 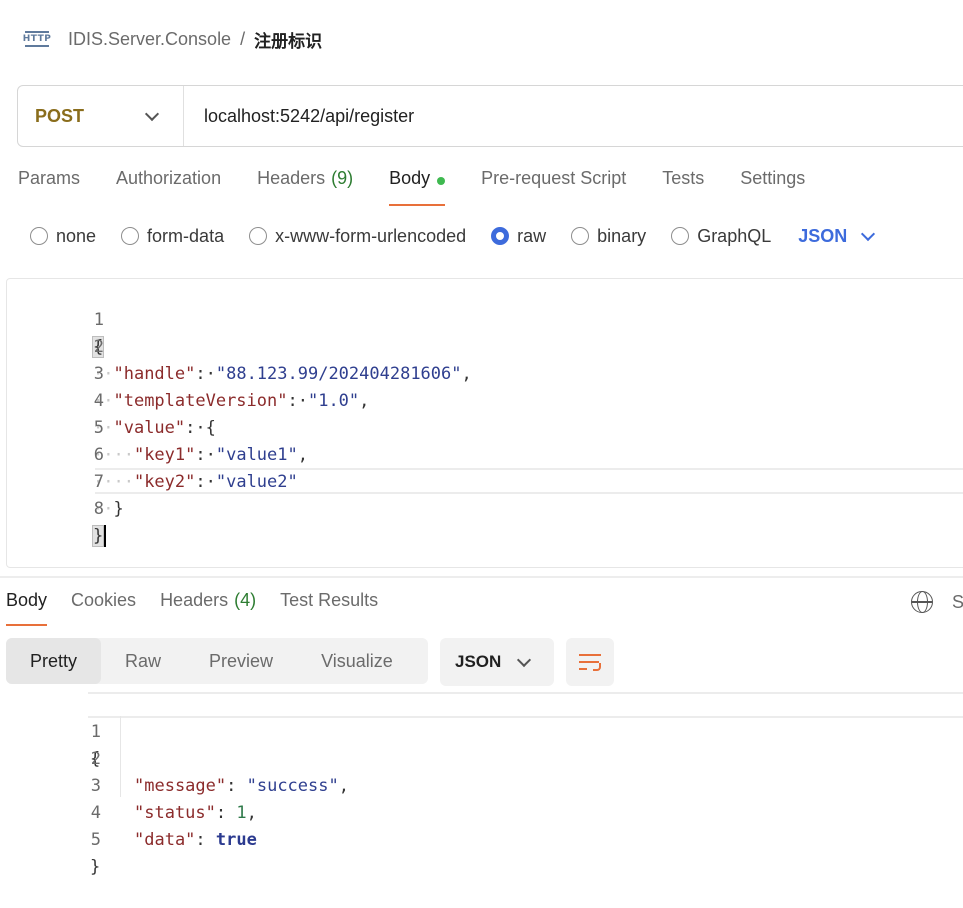 I want to click on text-cursor, so click(x=105, y=536).